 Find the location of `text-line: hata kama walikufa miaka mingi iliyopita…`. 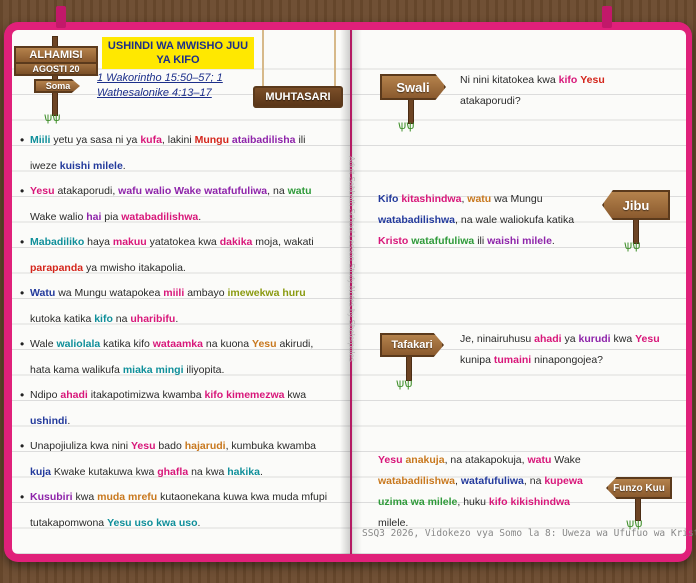

text-line: hata kama walikufa miaka mingi iliyopita… is located at coordinates (185, 371).